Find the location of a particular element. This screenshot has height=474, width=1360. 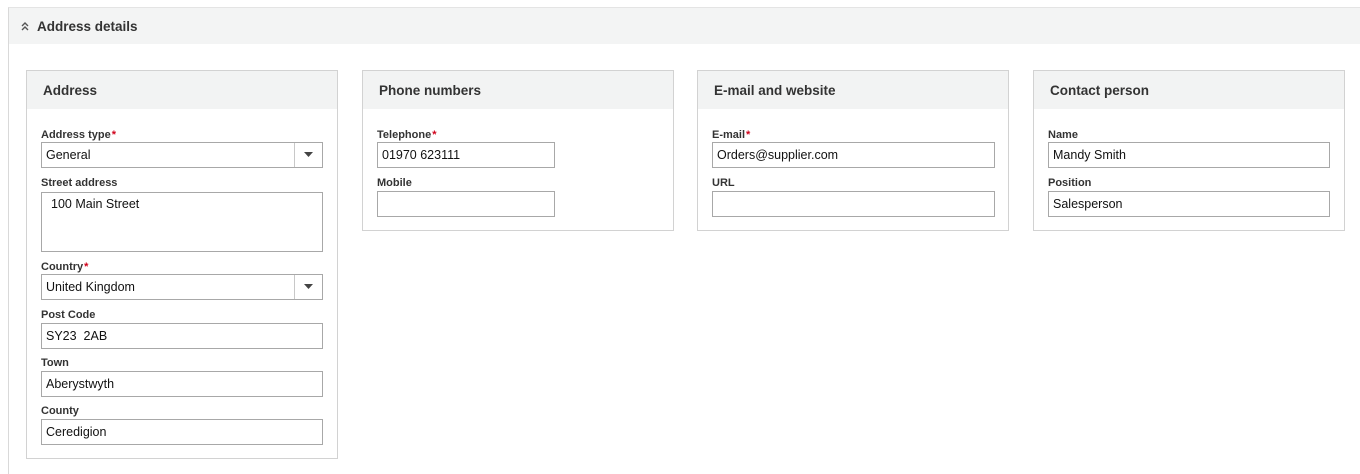

telephone-label: Telephone* is located at coordinates (406, 135).